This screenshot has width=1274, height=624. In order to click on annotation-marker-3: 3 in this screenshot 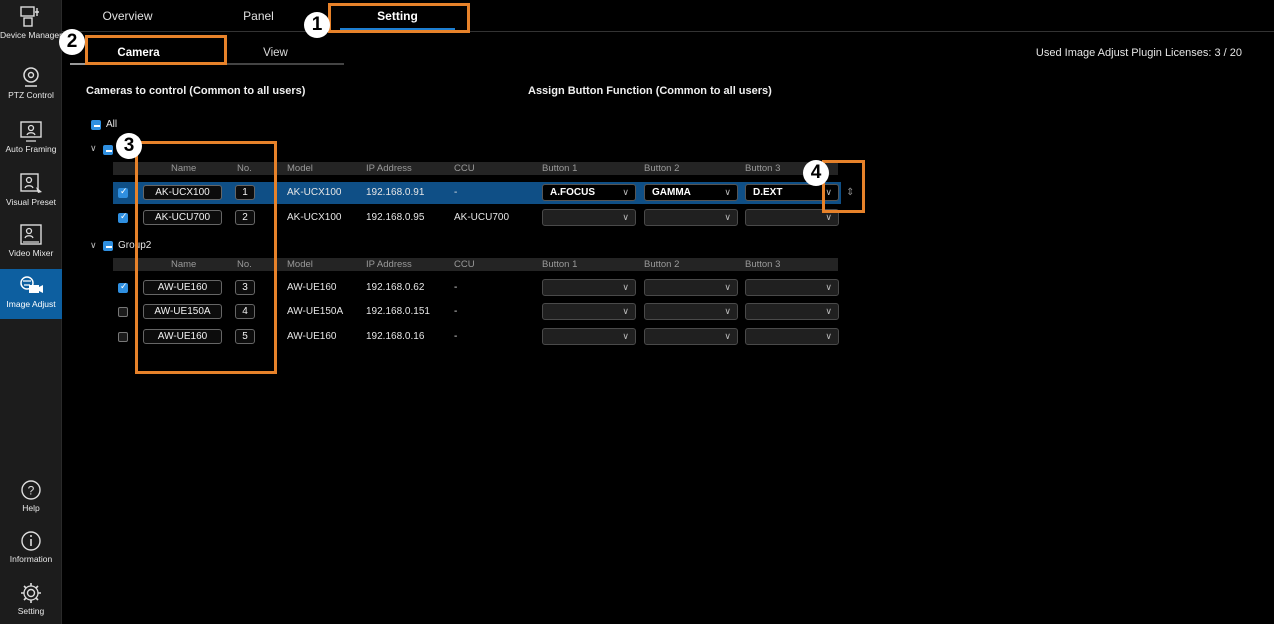, I will do `click(129, 146)`.